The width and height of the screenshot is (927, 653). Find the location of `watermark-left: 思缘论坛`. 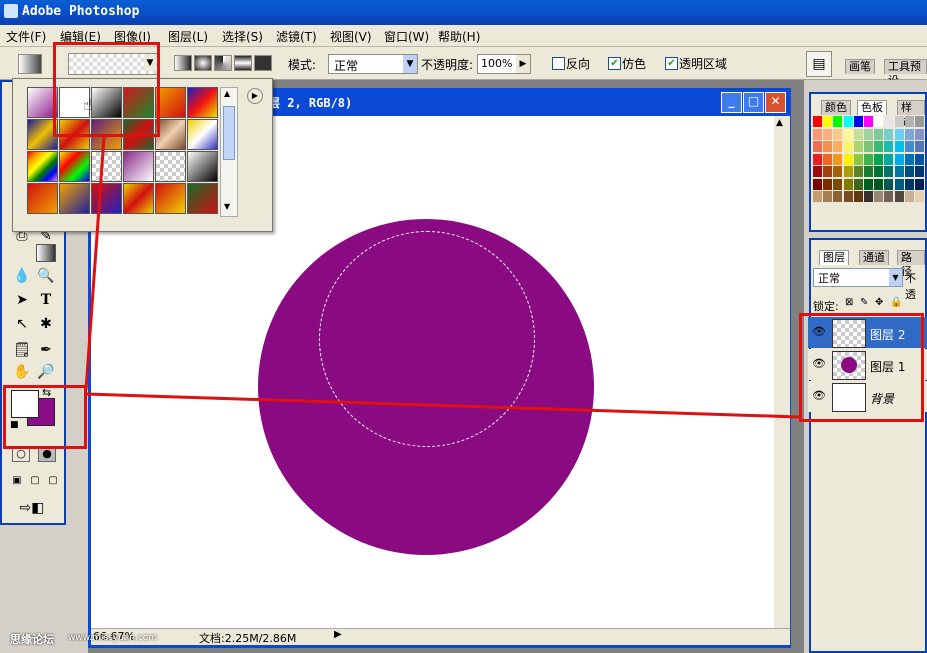

watermark-left: 思缘论坛 is located at coordinates (32, 639).